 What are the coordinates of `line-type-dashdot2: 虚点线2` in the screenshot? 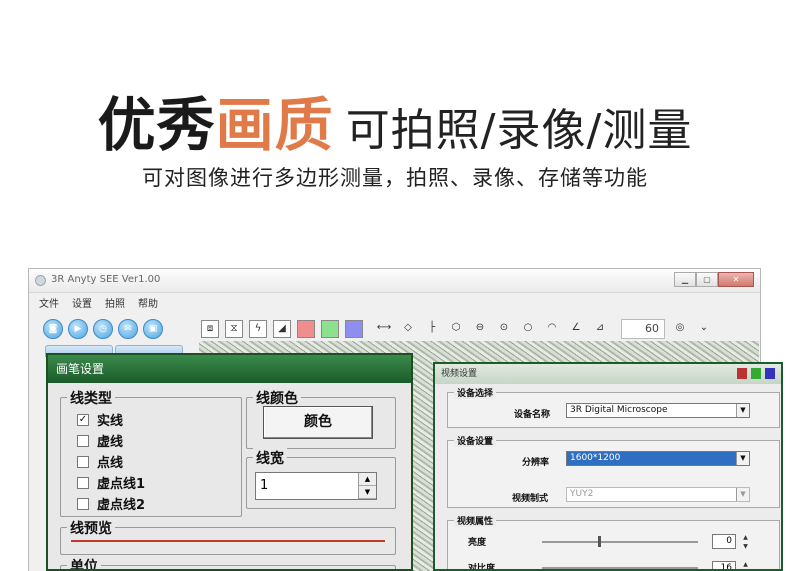 It's located at (111, 503).